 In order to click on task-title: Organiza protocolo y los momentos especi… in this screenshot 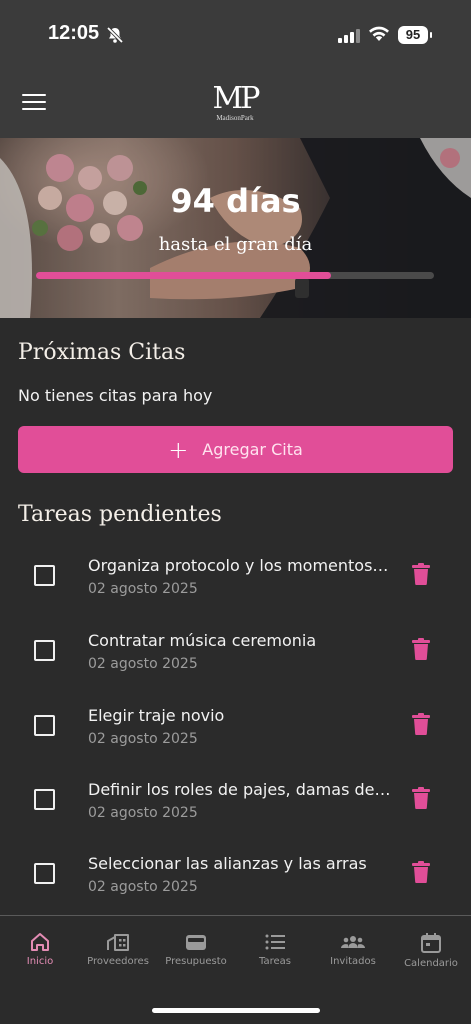, I will do `click(240, 565)`.